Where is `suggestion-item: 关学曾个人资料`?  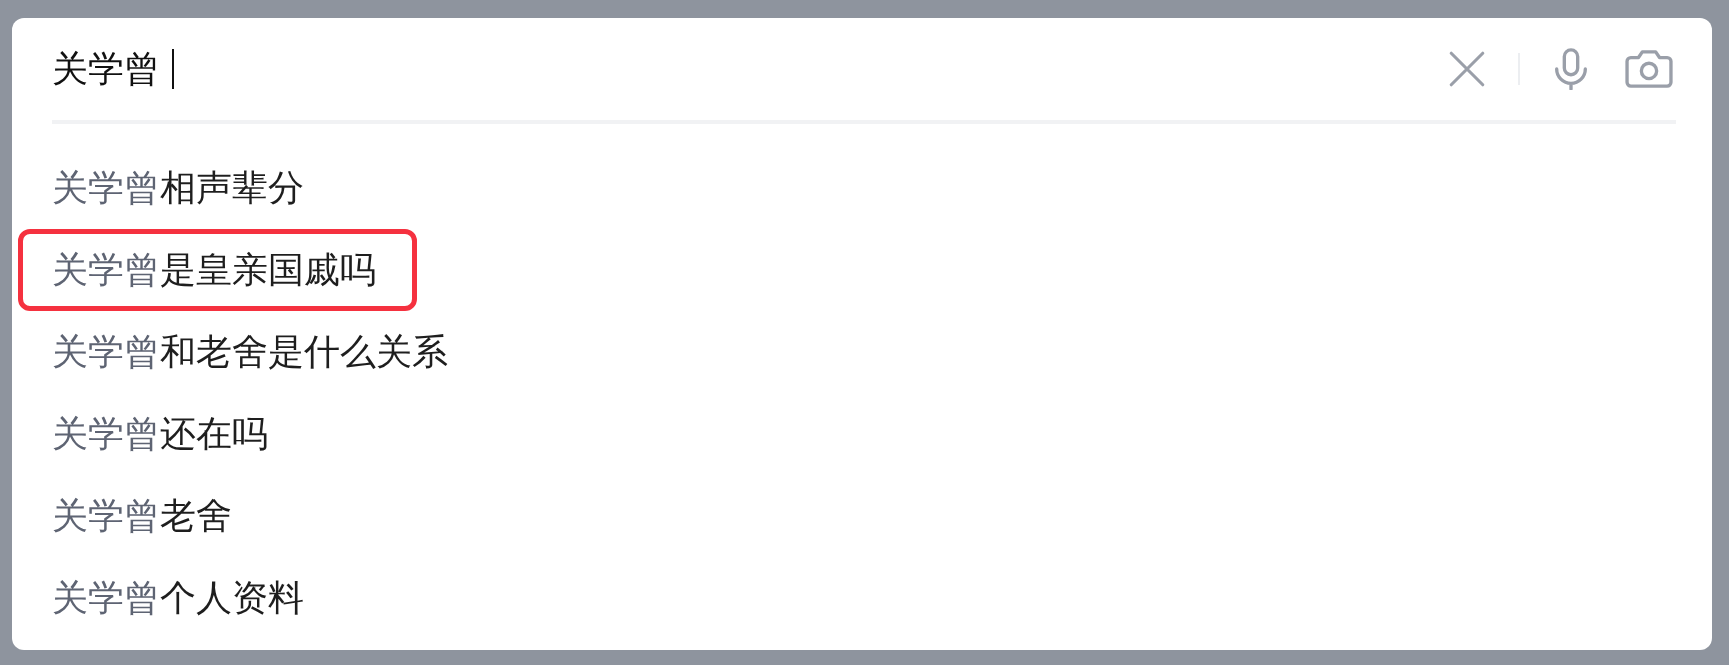 suggestion-item: 关学曾个人资料 is located at coordinates (181, 598).